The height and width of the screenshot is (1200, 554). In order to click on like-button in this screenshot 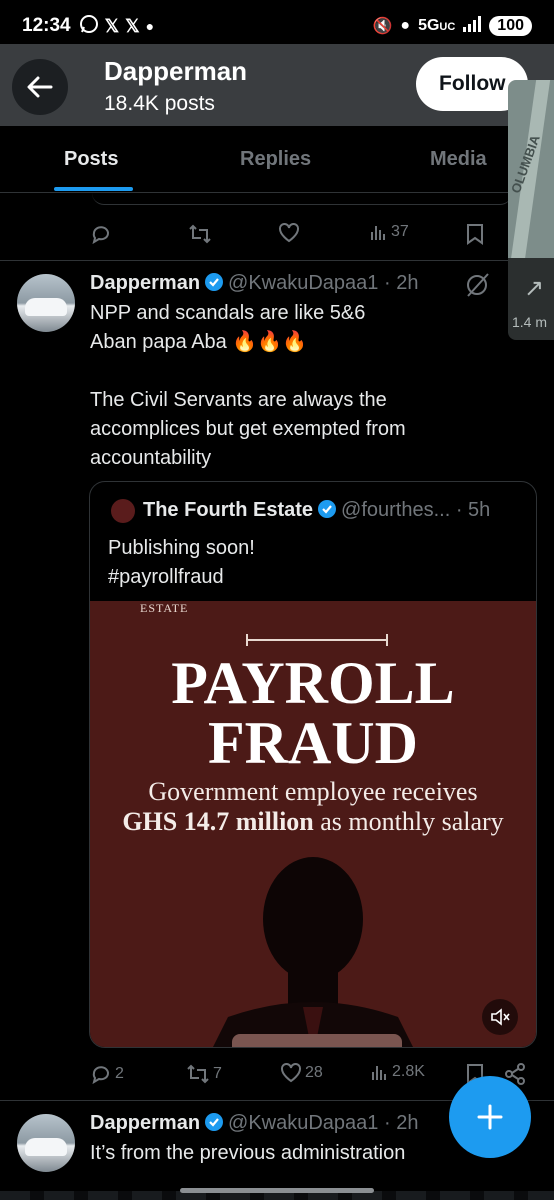, I will do `click(289, 233)`.